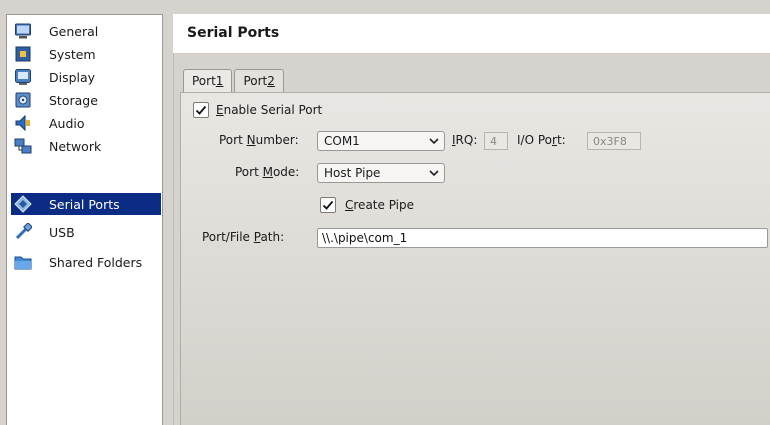 The width and height of the screenshot is (770, 425). I want to click on label-text: t:, so click(561, 140).